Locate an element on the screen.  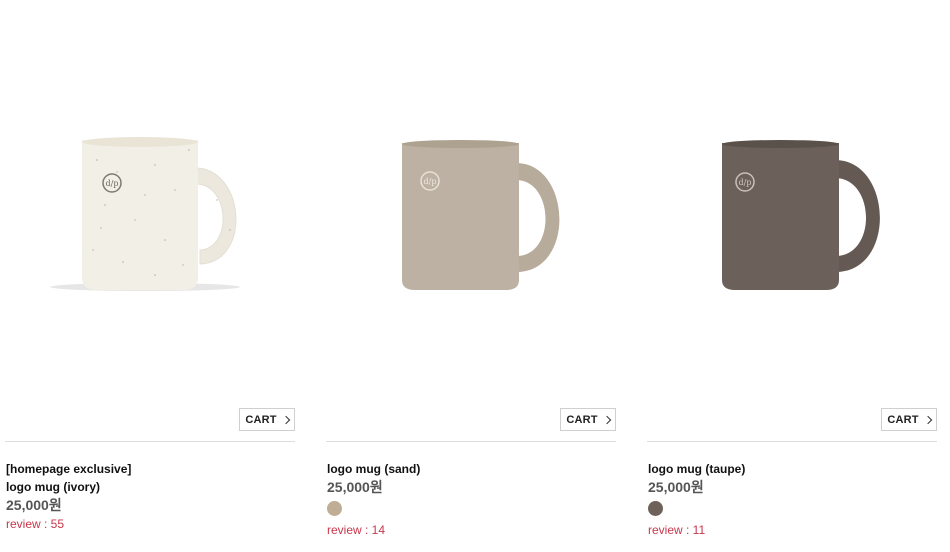
product-info-taupe: logo mug (taupe) 25,000원 review : 11 is located at coordinates (792, 499).